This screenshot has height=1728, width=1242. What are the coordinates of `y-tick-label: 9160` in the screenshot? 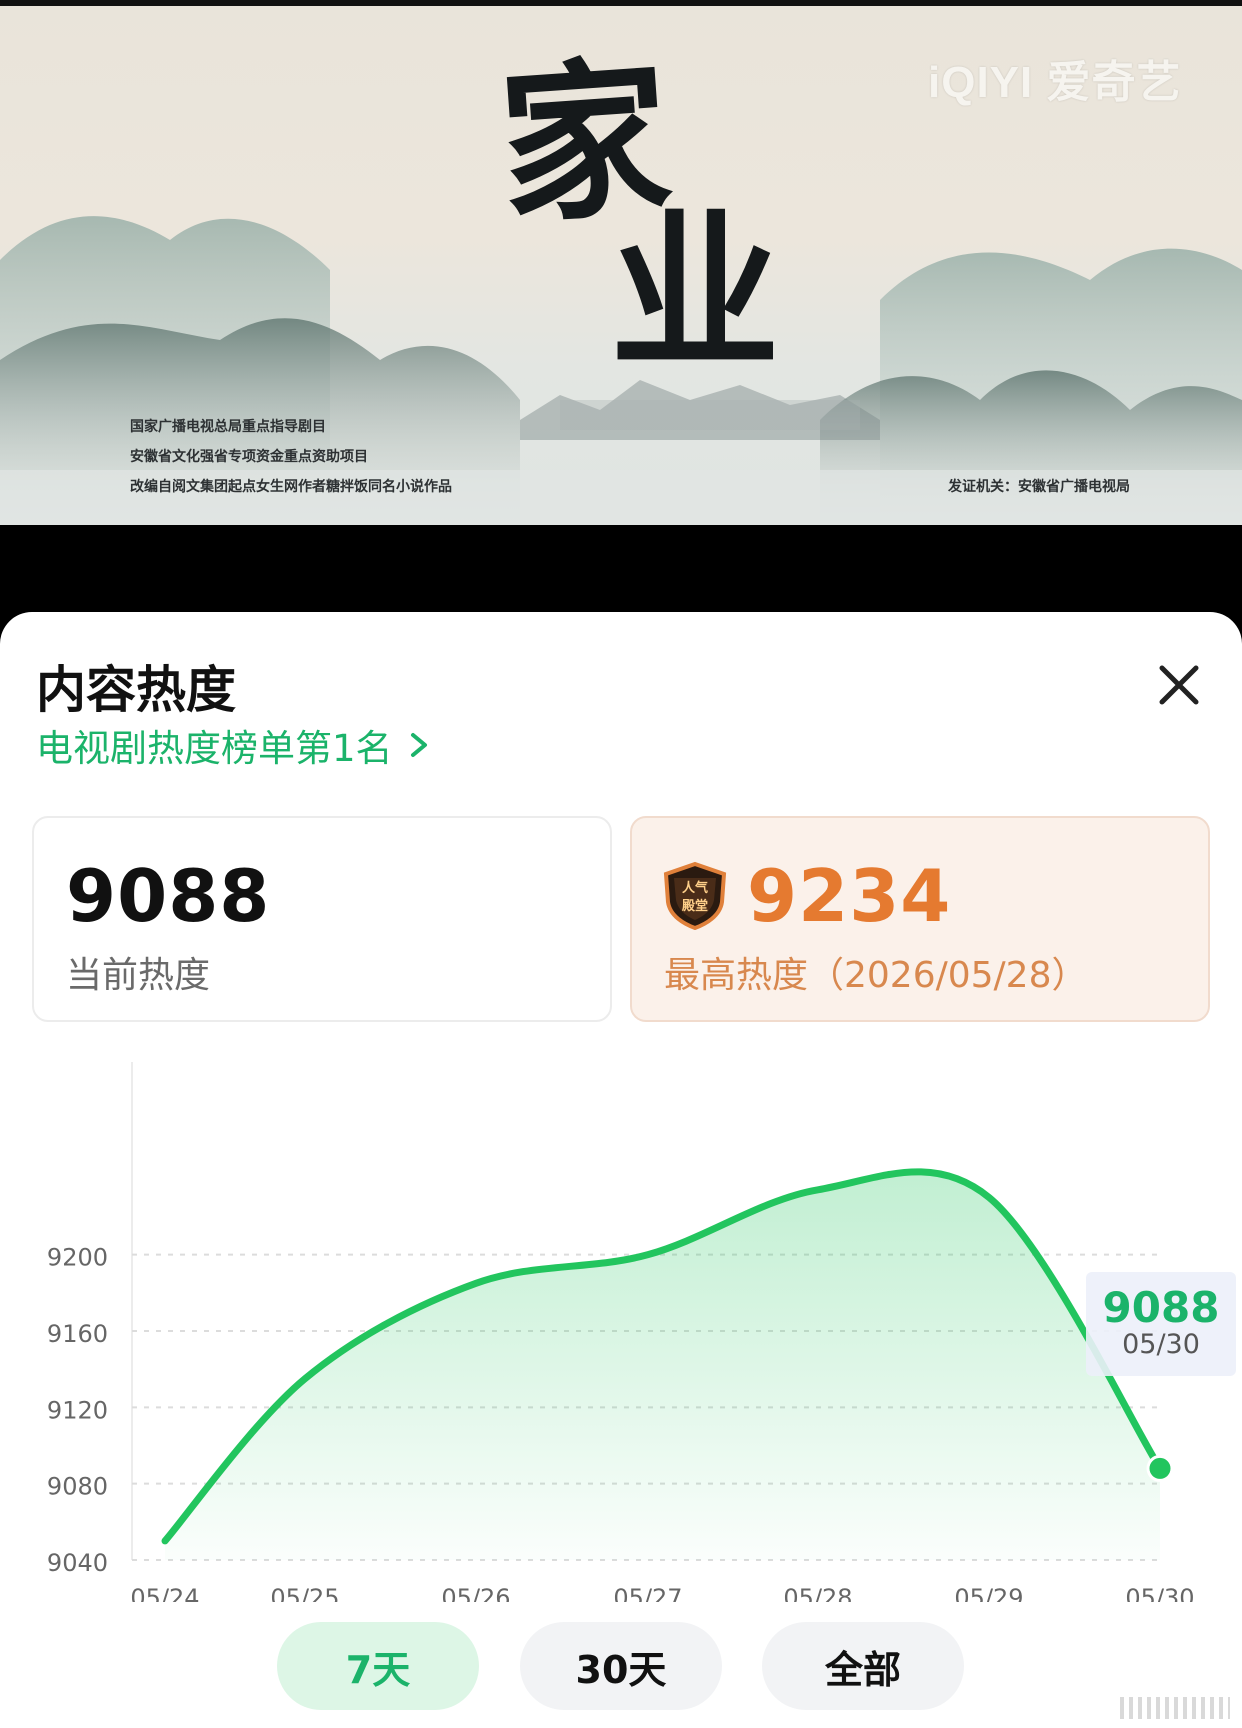 It's located at (77, 1334).